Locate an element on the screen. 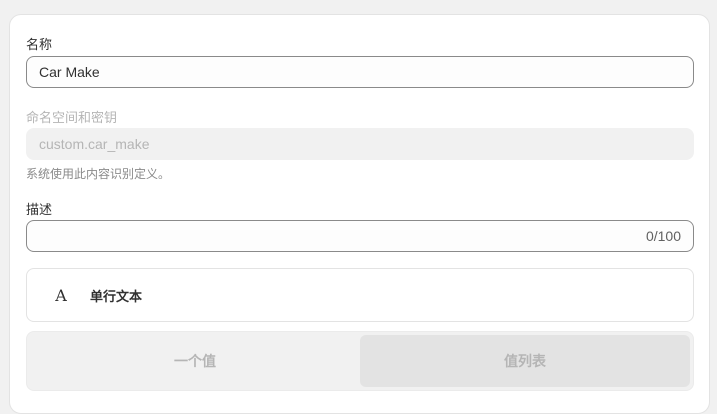  namespace-input: custom.car_make is located at coordinates (360, 144).